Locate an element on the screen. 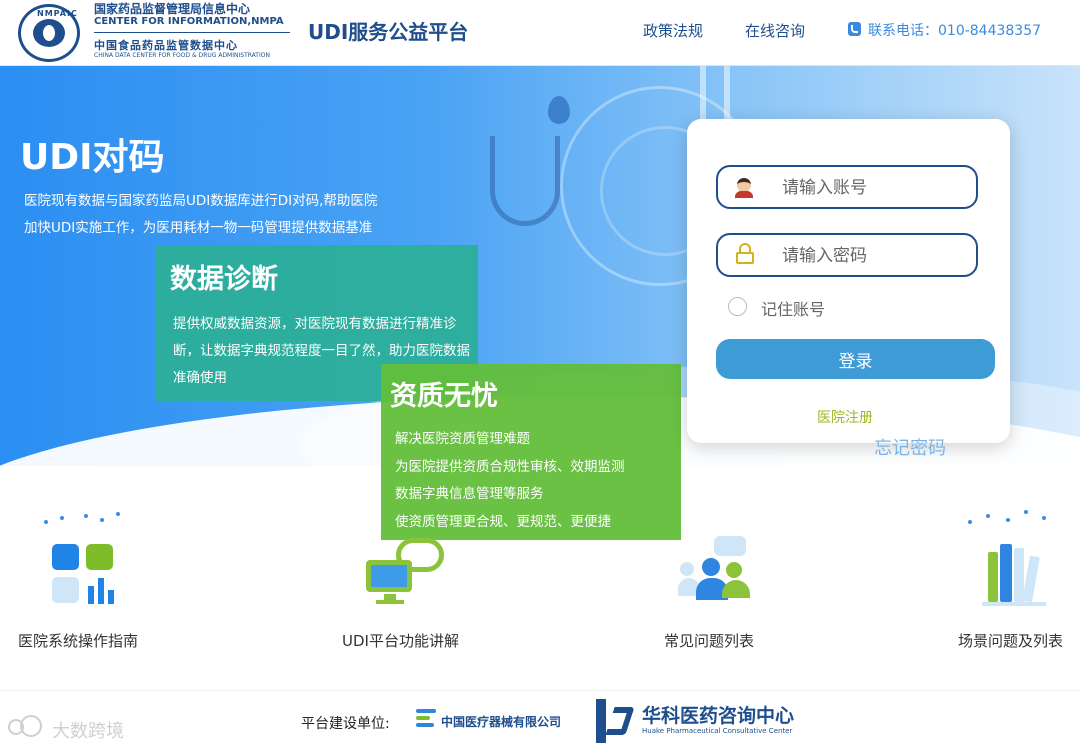 This screenshot has width=1080, height=749. entry-faq-list: 常见问题列表 is located at coordinates (719, 581).